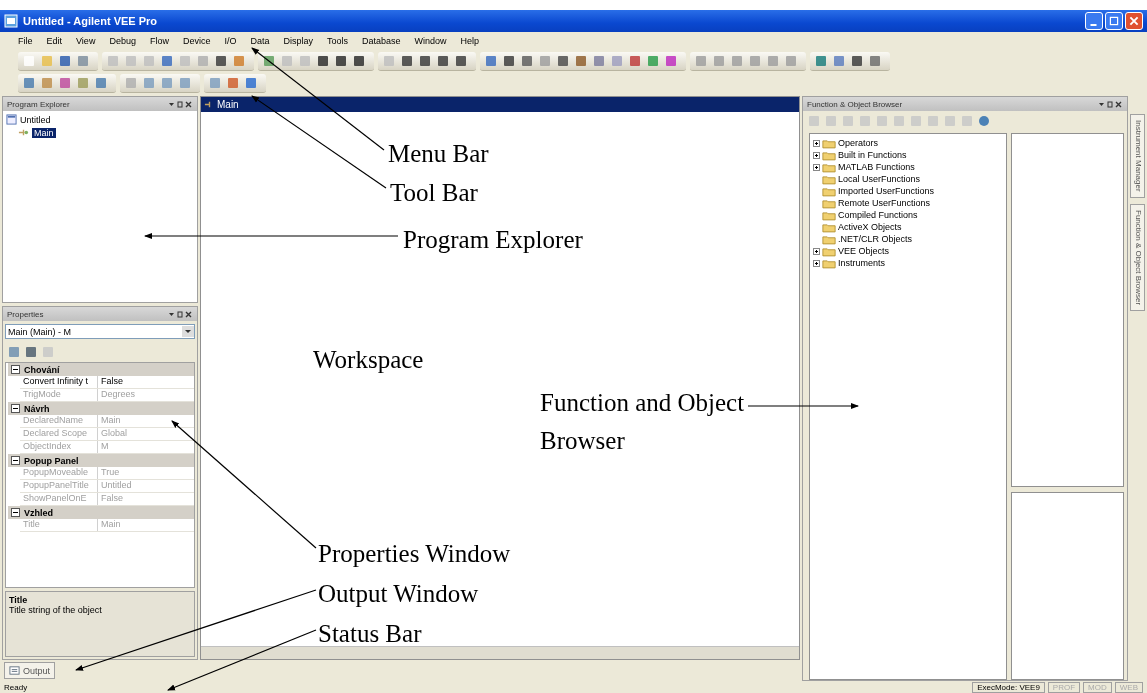 The image size is (1147, 693). Describe the element at coordinates (1134, 21) in the screenshot. I see `close-button` at that location.